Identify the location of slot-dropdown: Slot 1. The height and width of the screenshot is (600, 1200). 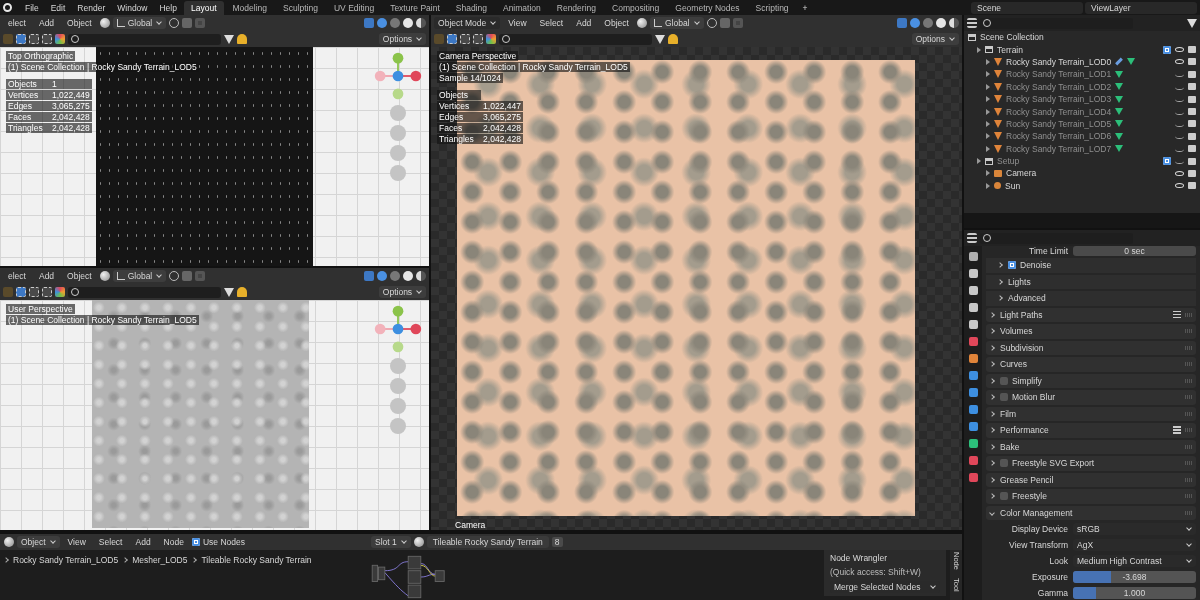
(391, 542).